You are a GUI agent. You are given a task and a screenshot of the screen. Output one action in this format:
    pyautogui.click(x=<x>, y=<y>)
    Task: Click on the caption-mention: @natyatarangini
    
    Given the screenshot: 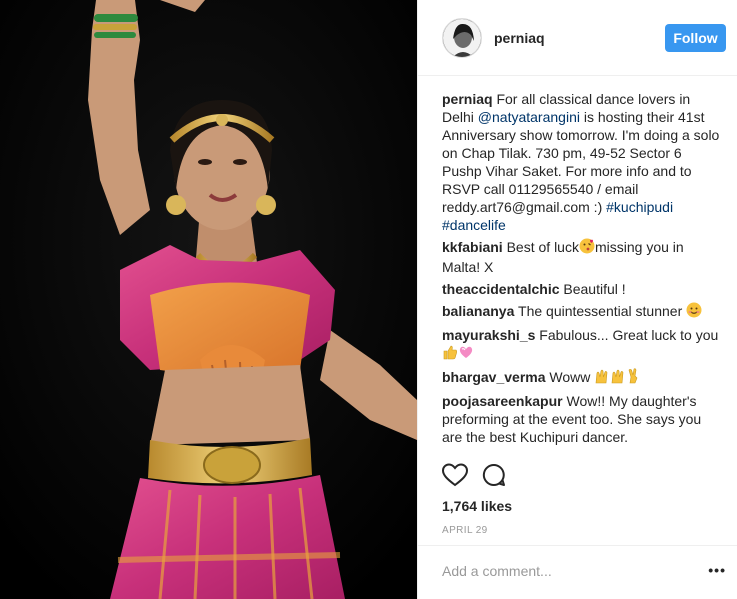 What is the action you would take?
    pyautogui.click(x=529, y=117)
    